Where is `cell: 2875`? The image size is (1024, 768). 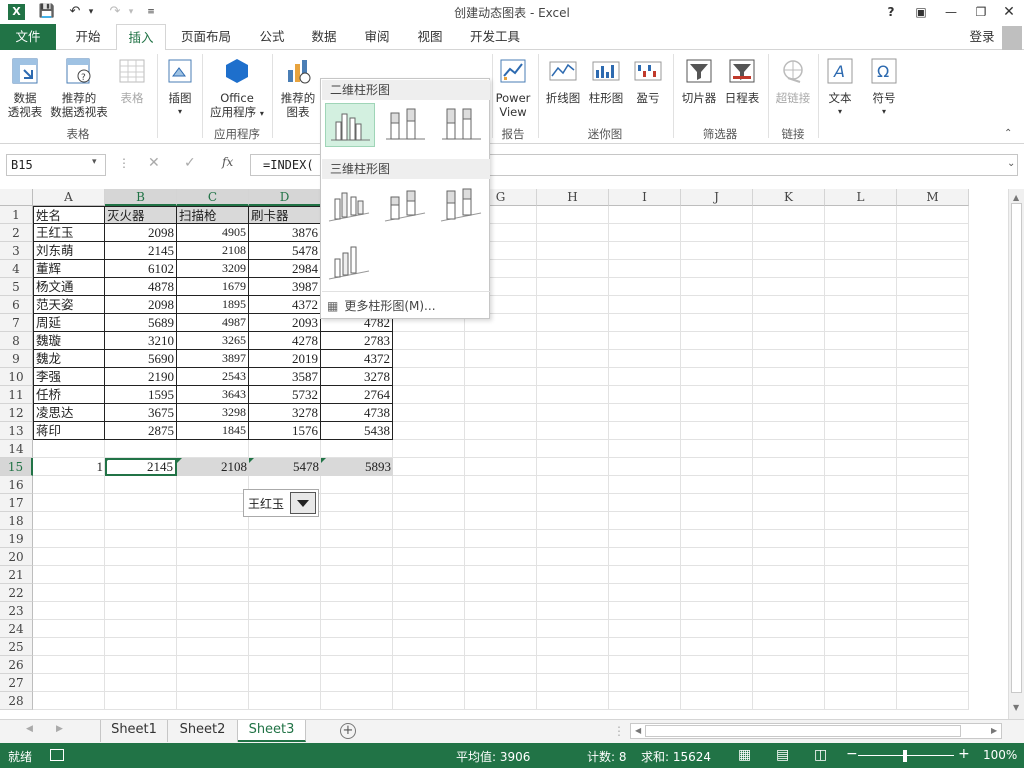
cell: 2875 is located at coordinates (141, 431).